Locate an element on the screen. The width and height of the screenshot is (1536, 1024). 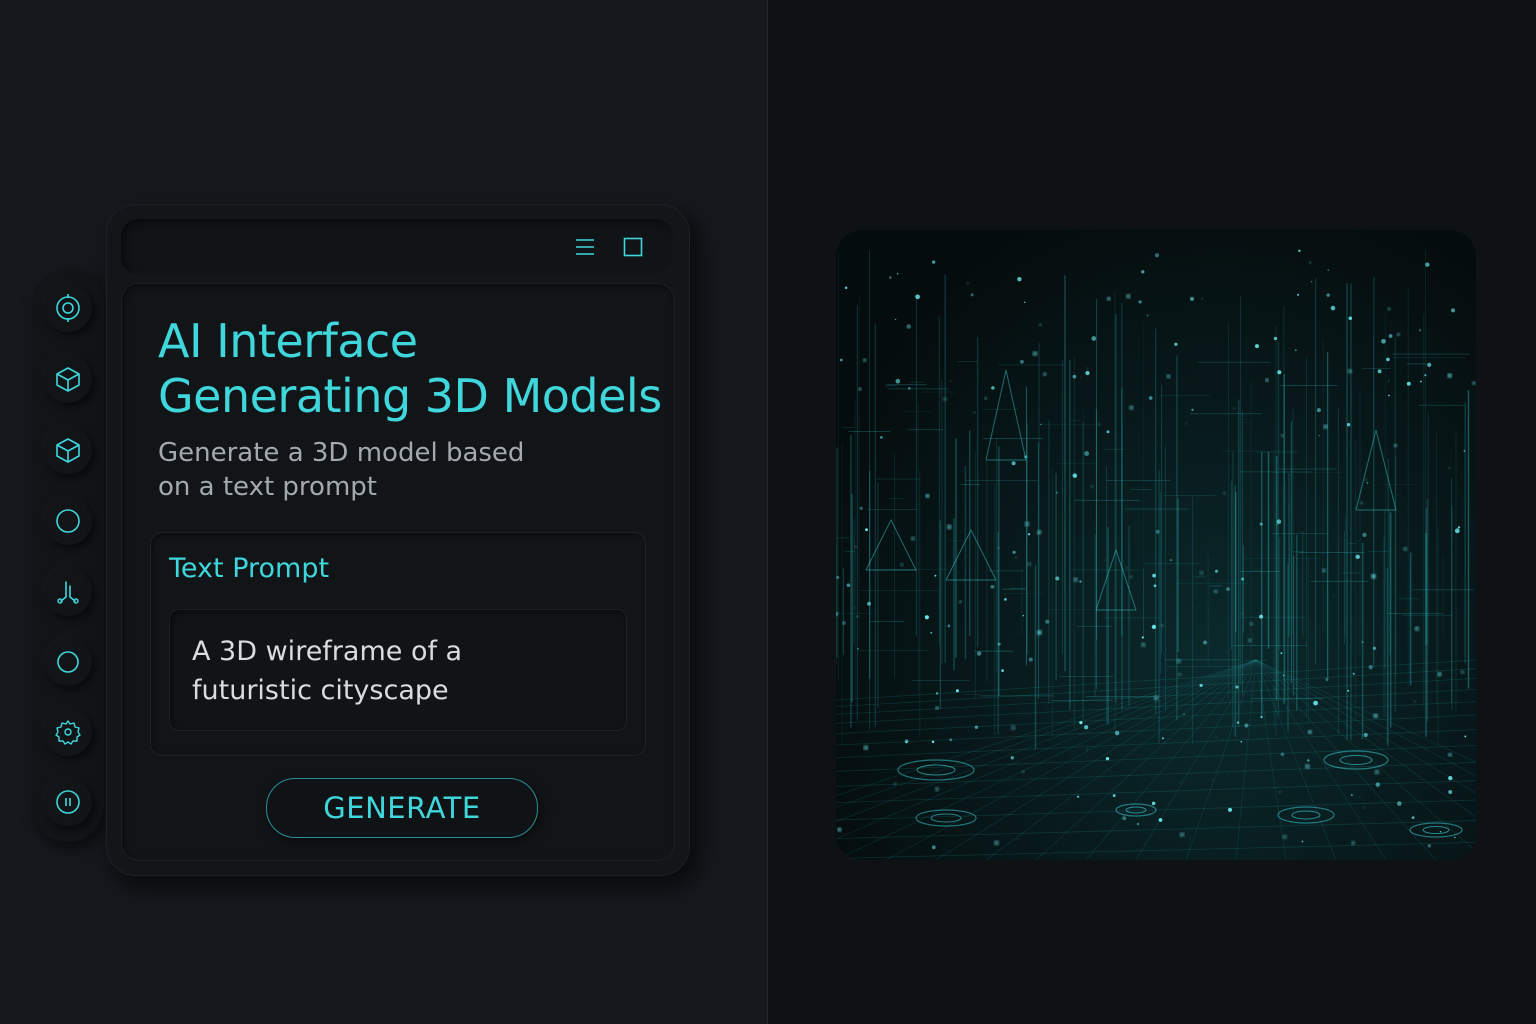
maximize-button is located at coordinates (633, 247).